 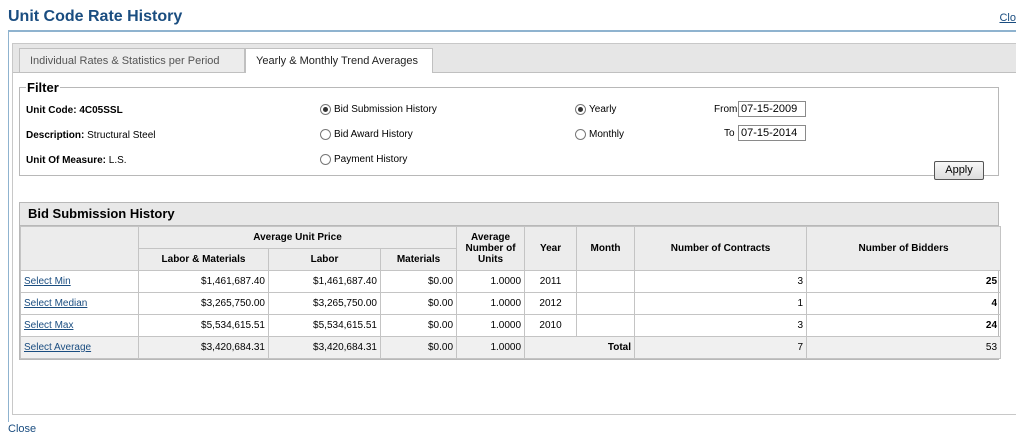 I want to click on header-month: Month, so click(x=606, y=248).